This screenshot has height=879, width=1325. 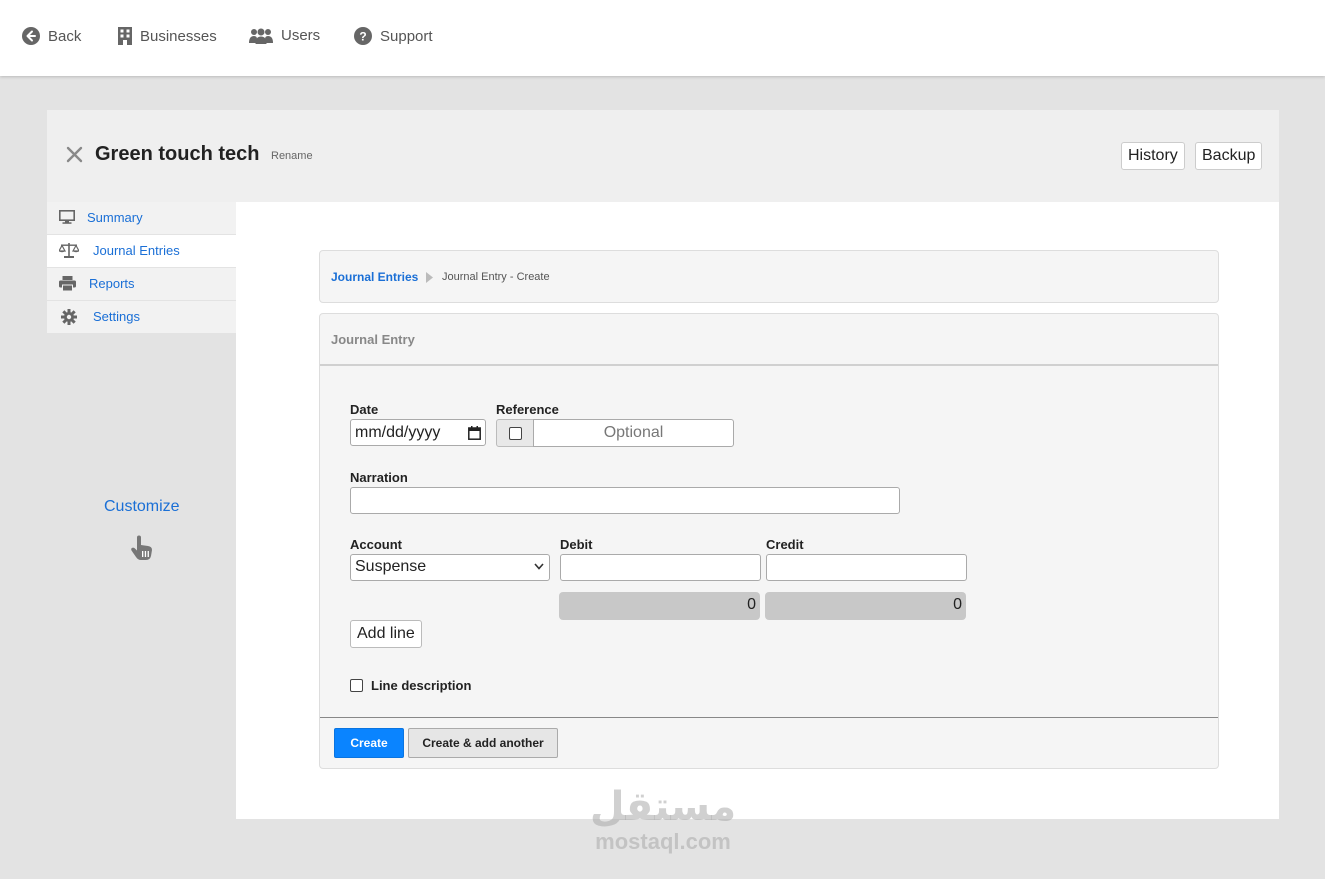 I want to click on pointer-hand-icon, so click(x=142, y=548).